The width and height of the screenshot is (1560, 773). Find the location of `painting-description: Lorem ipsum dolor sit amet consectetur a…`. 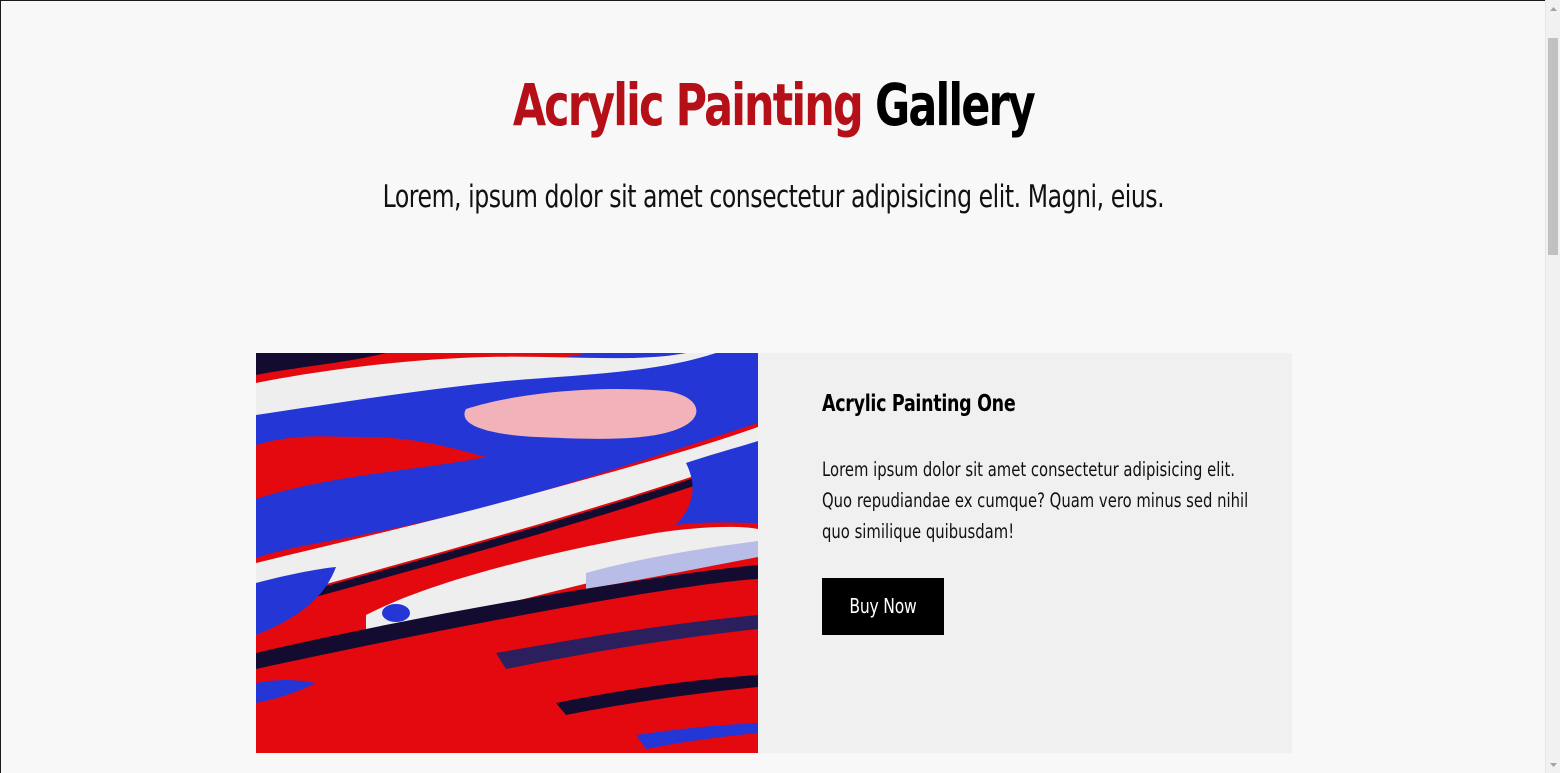

painting-description: Lorem ipsum dolor sit amet consectetur a… is located at coordinates (1035, 500).